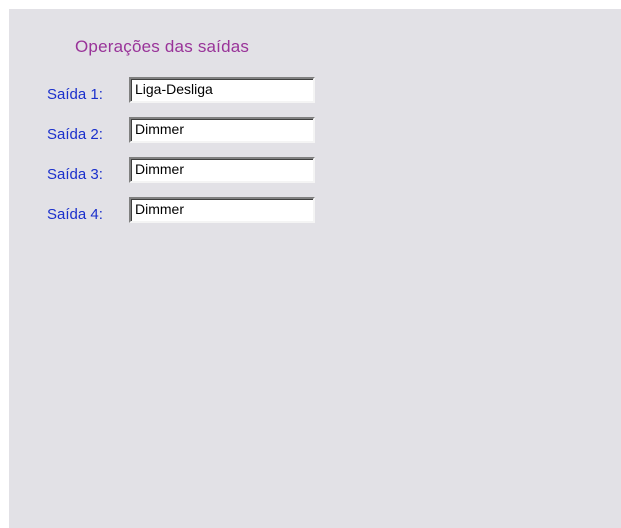  I want to click on output-1-operation-field: Liga-Desliga, so click(222, 90).